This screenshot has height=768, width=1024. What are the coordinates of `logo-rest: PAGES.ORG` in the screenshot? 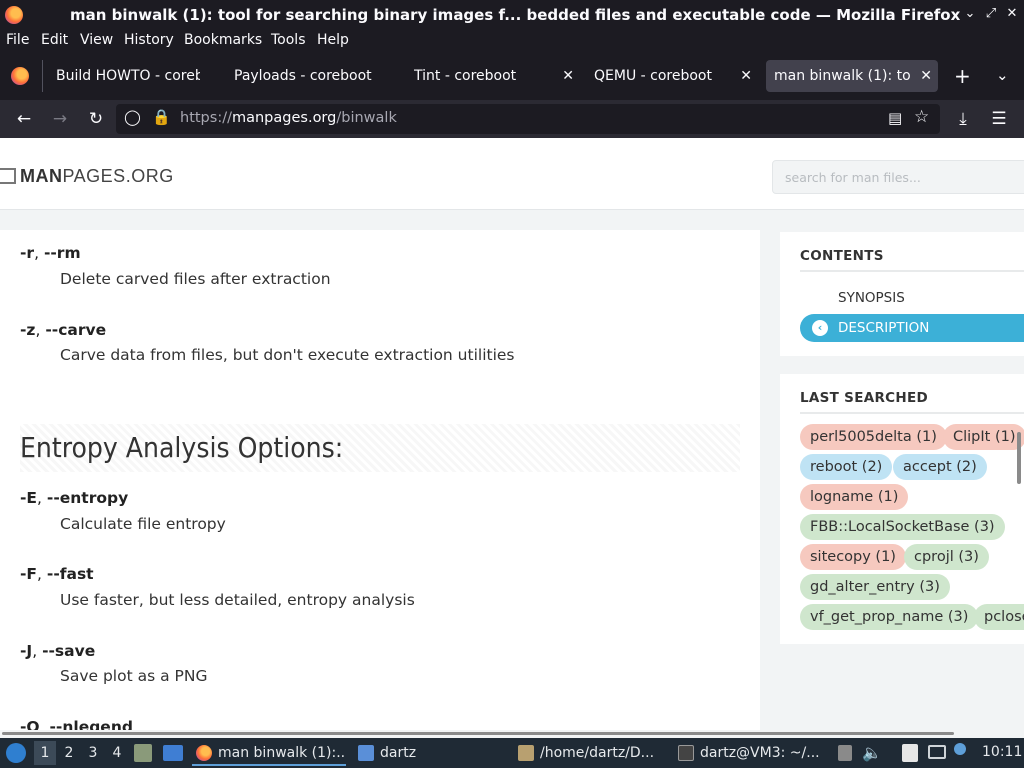 It's located at (118, 176).